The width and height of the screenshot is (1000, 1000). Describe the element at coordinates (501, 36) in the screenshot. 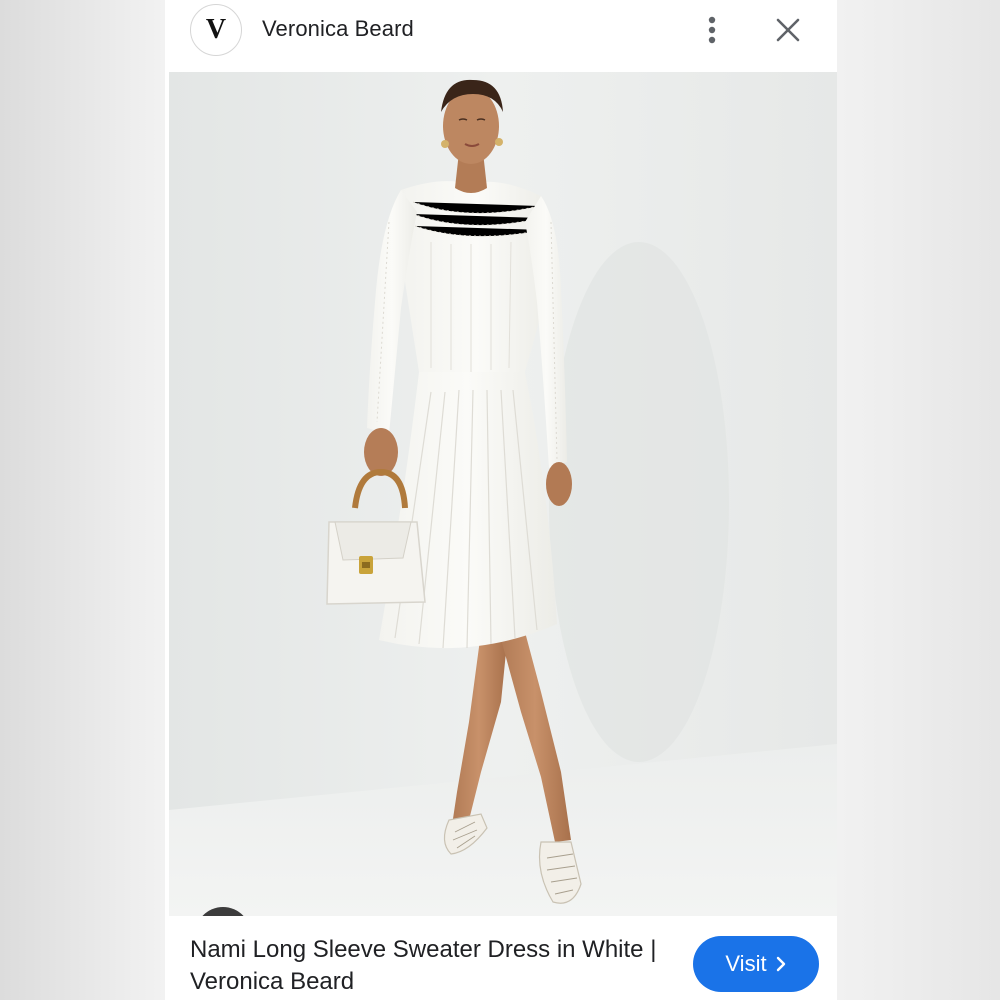

I see `viewer-header: V Veronica Beard` at that location.